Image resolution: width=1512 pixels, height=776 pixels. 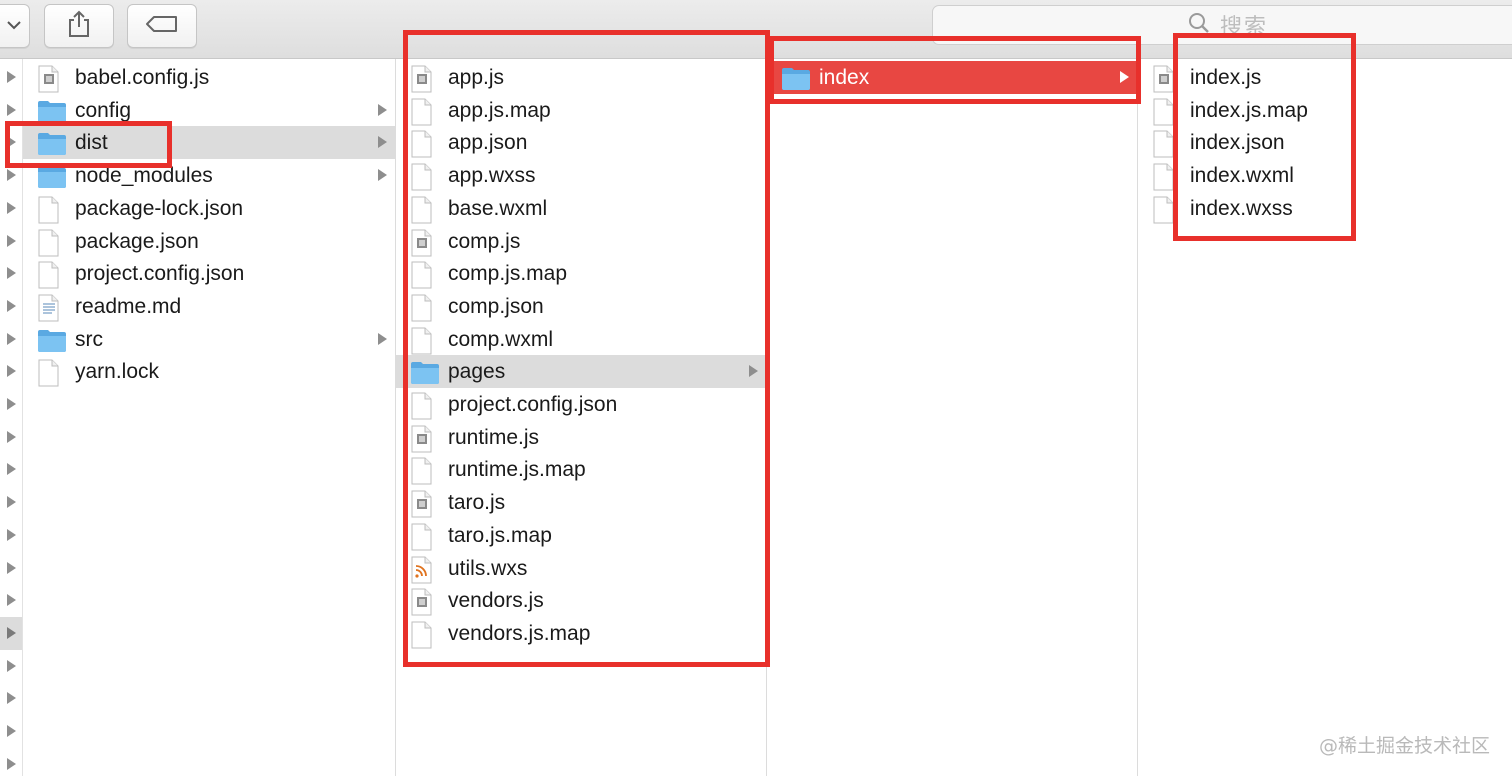 I want to click on item-name: comp.js, so click(x=484, y=241).